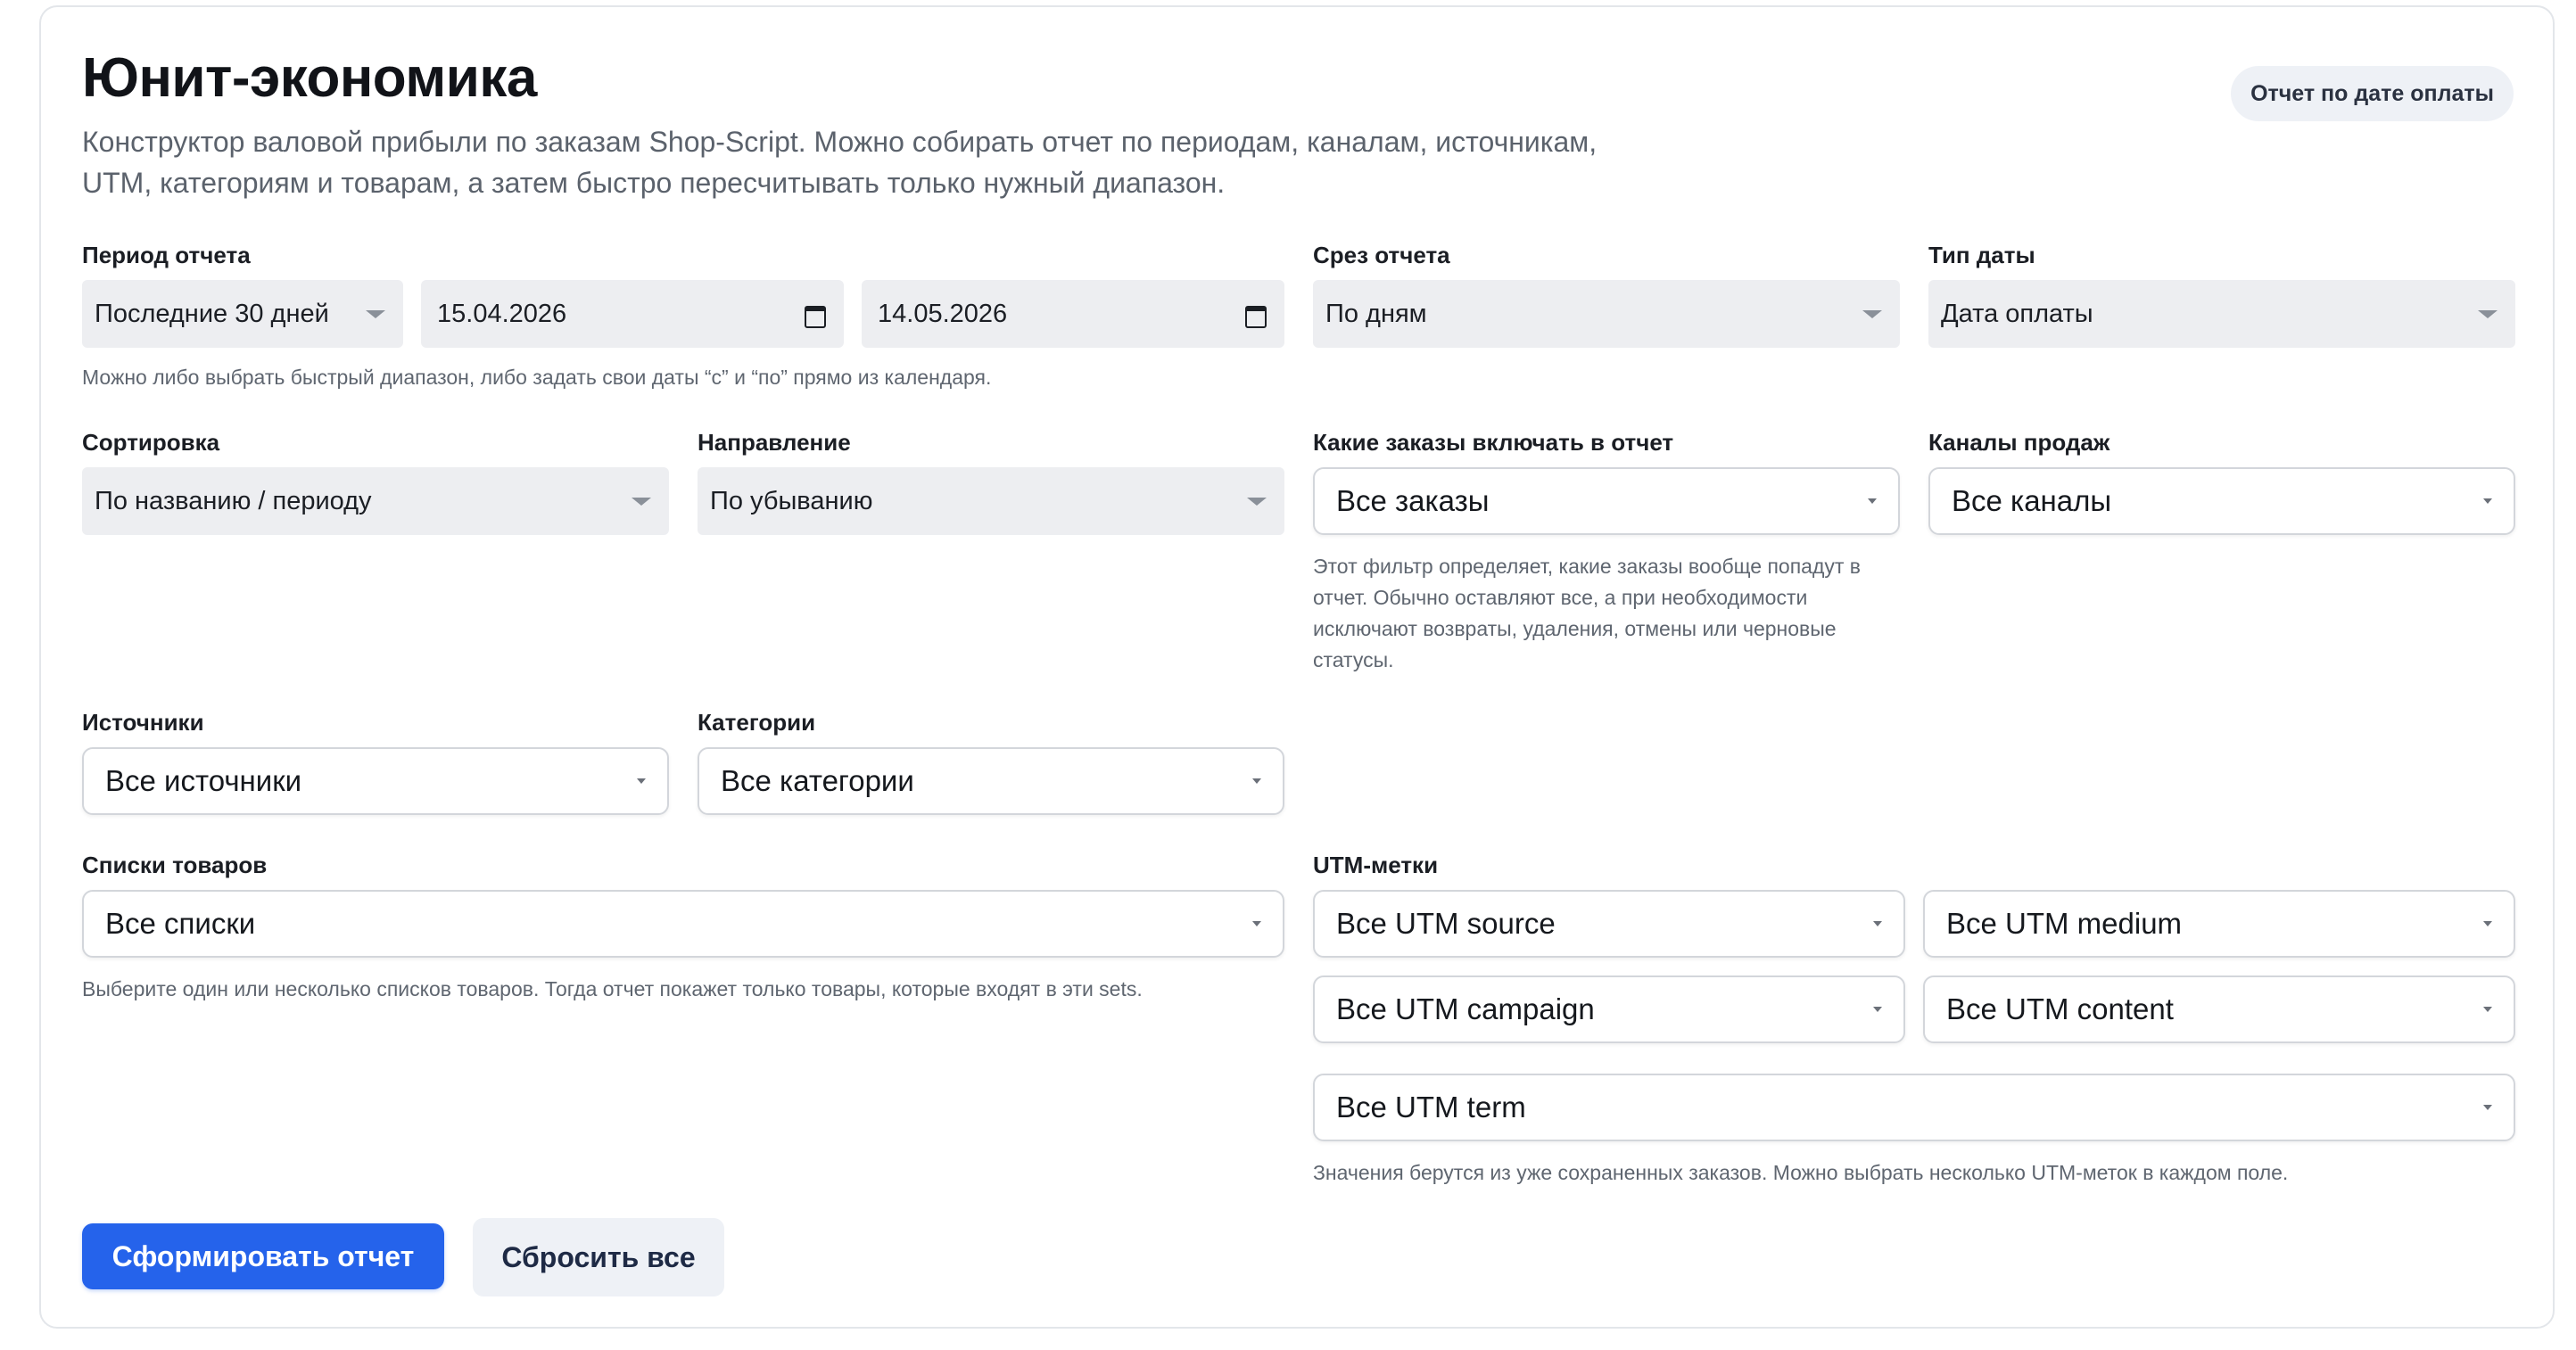 This screenshot has width=2576, height=1350. I want to click on utm-label: UTM-метки, so click(1376, 865).